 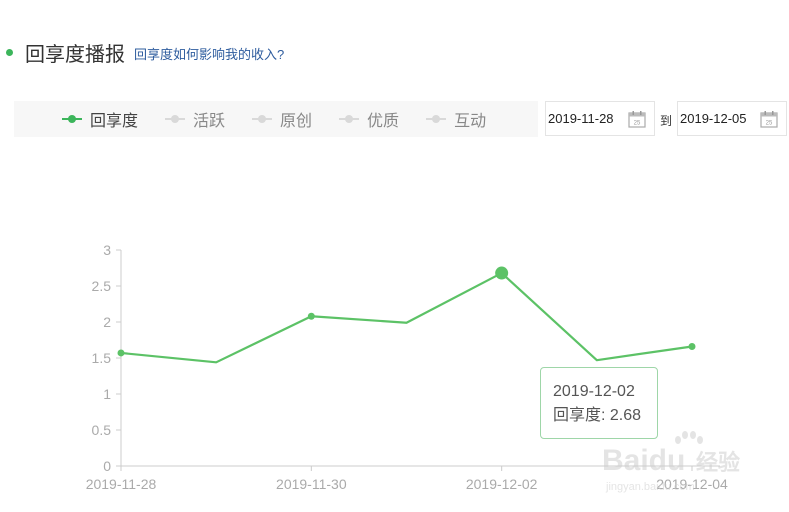 I want to click on y-tick-label: 0.5, so click(x=102, y=430).